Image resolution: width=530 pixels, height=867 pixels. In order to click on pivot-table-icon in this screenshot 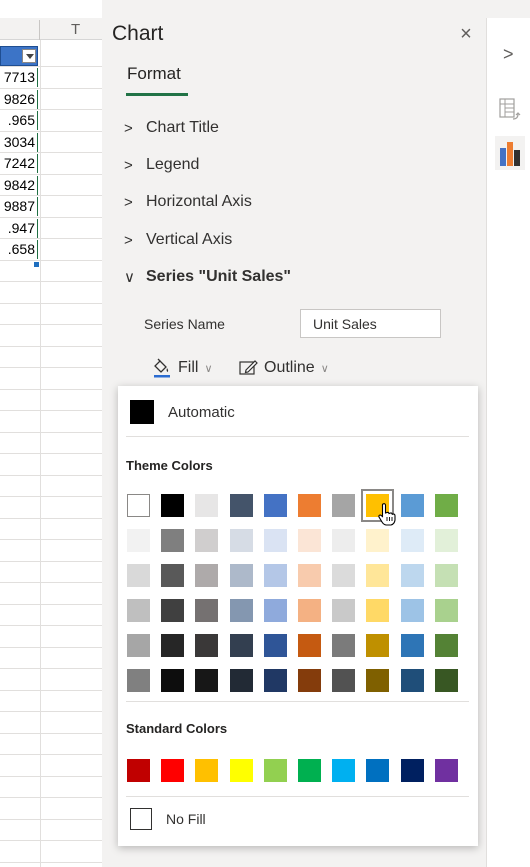, I will do `click(510, 110)`.